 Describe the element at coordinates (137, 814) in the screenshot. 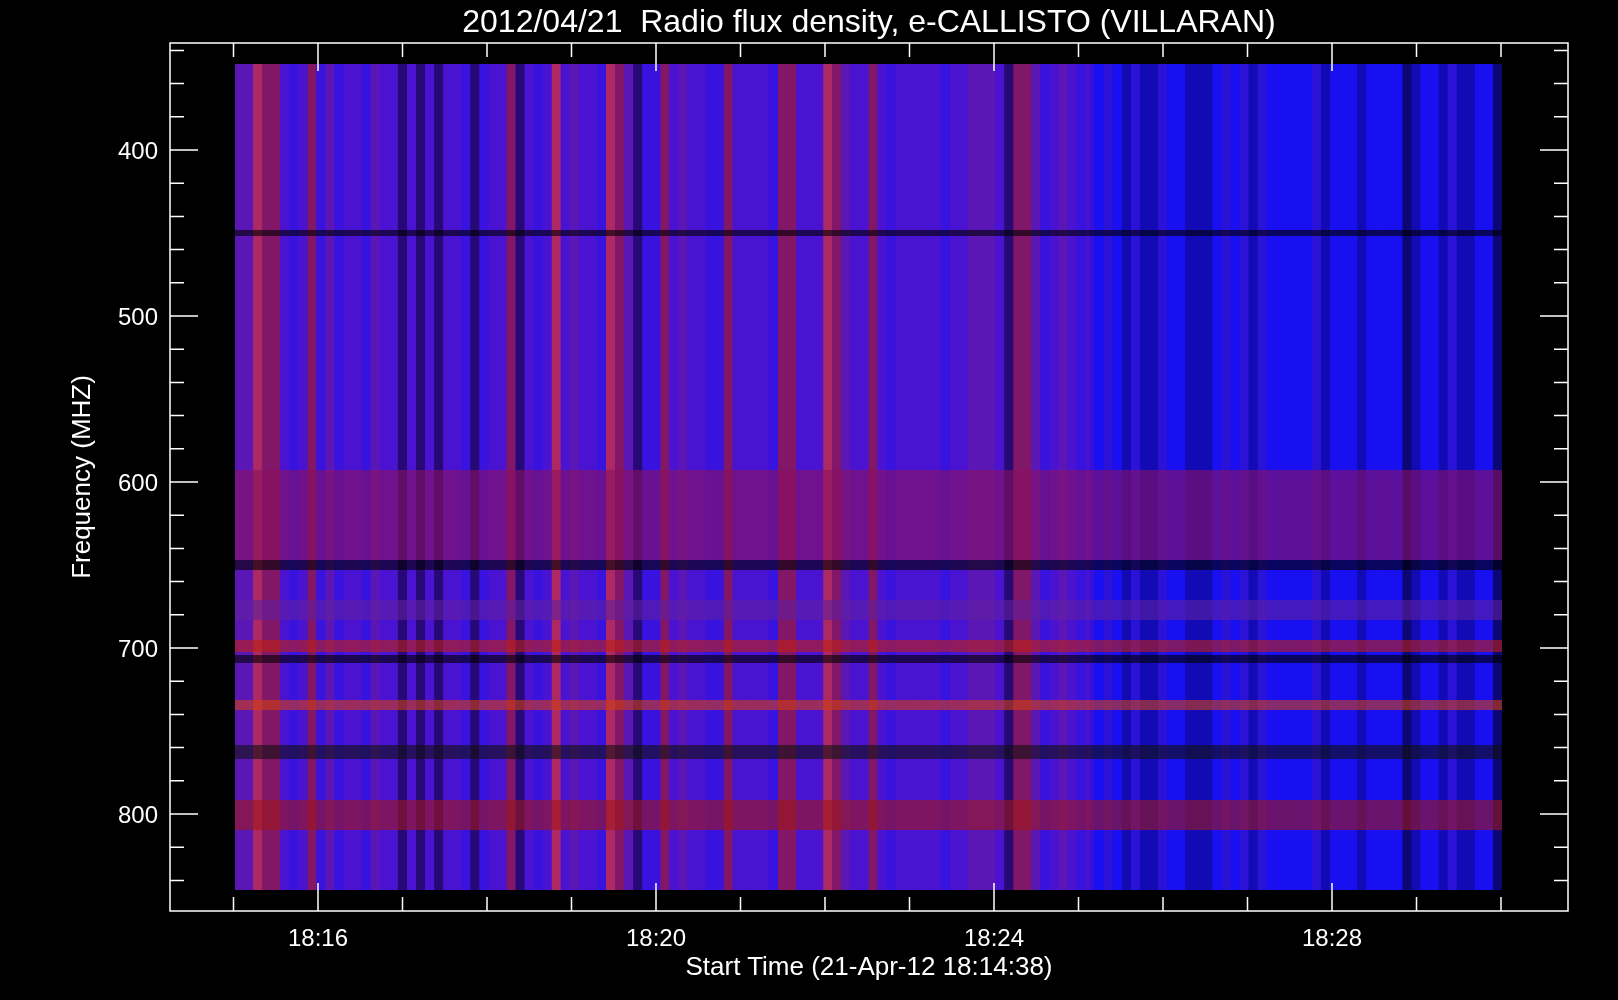

I see `y-tick-label: 800` at that location.